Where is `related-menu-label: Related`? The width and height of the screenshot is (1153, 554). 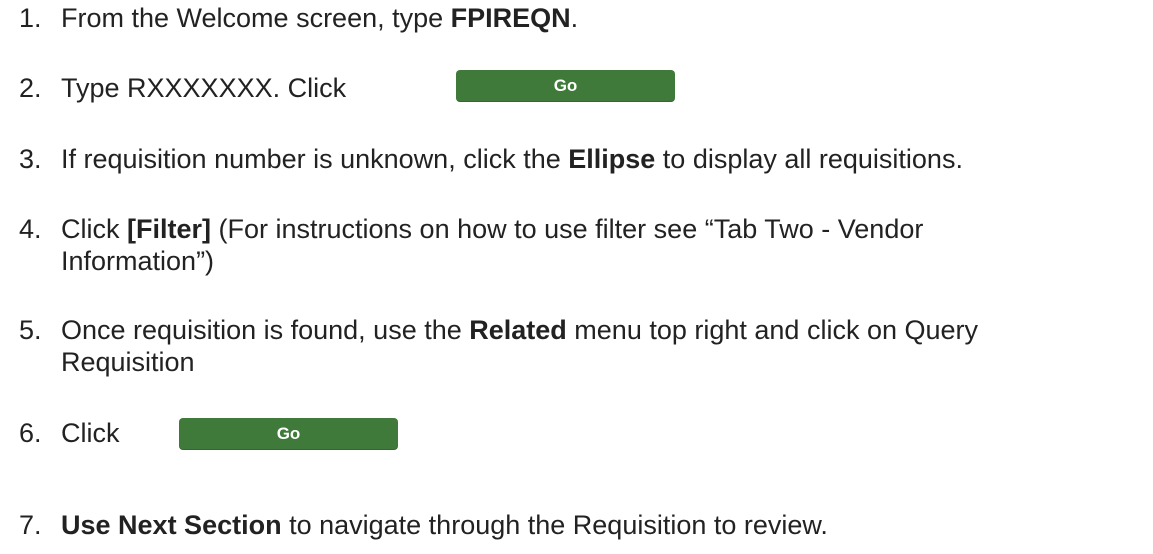
related-menu-label: Related is located at coordinates (518, 330).